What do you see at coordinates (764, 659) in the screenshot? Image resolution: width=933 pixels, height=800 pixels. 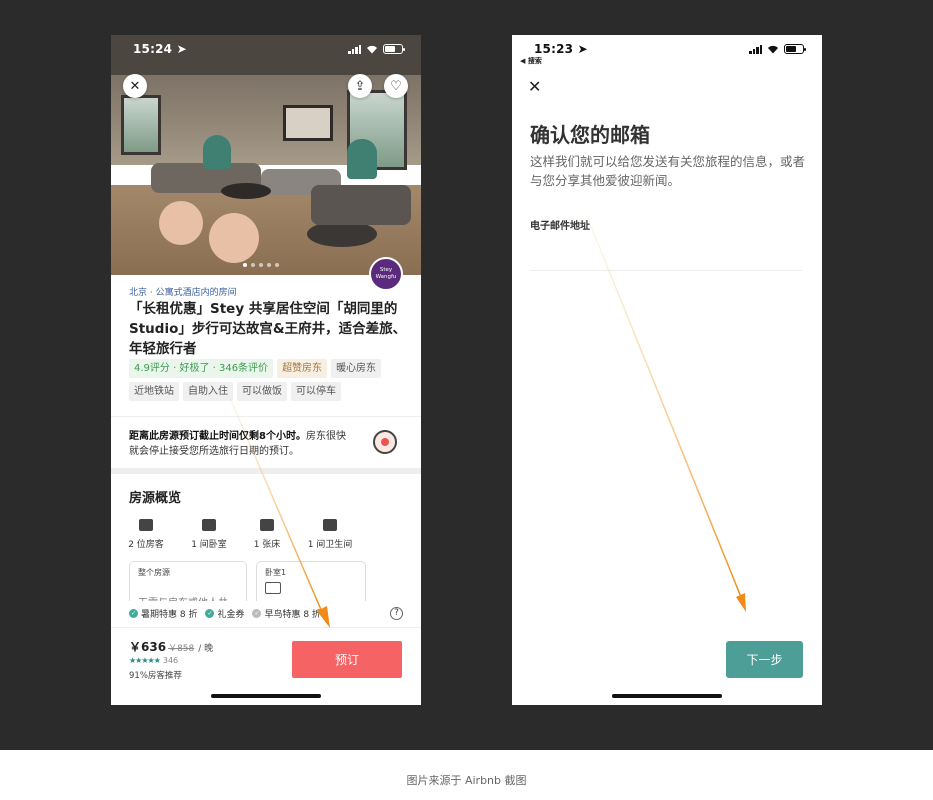 I see `next-button: 下一步` at bounding box center [764, 659].